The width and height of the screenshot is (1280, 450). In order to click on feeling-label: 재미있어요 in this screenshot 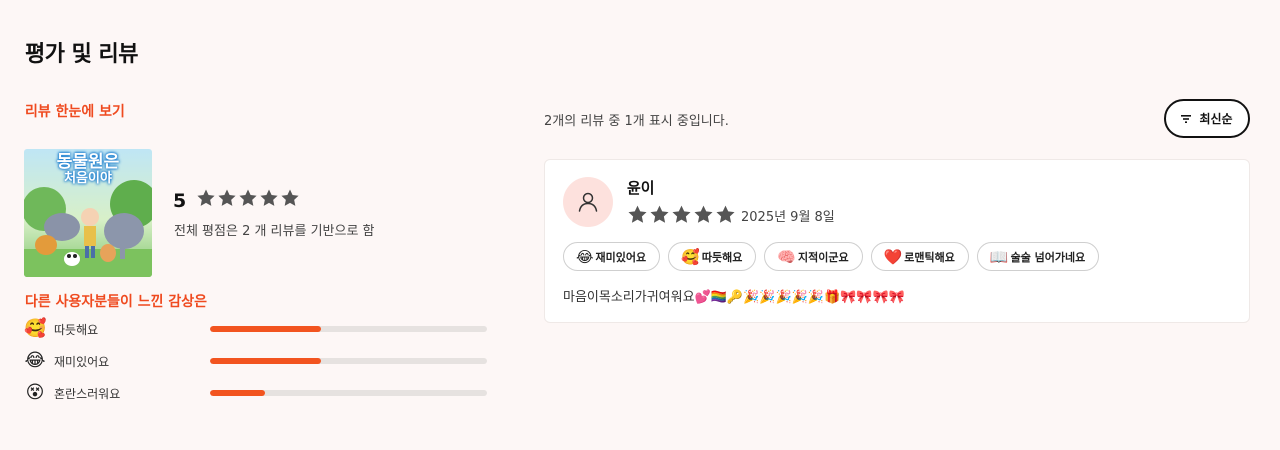, I will do `click(82, 361)`.